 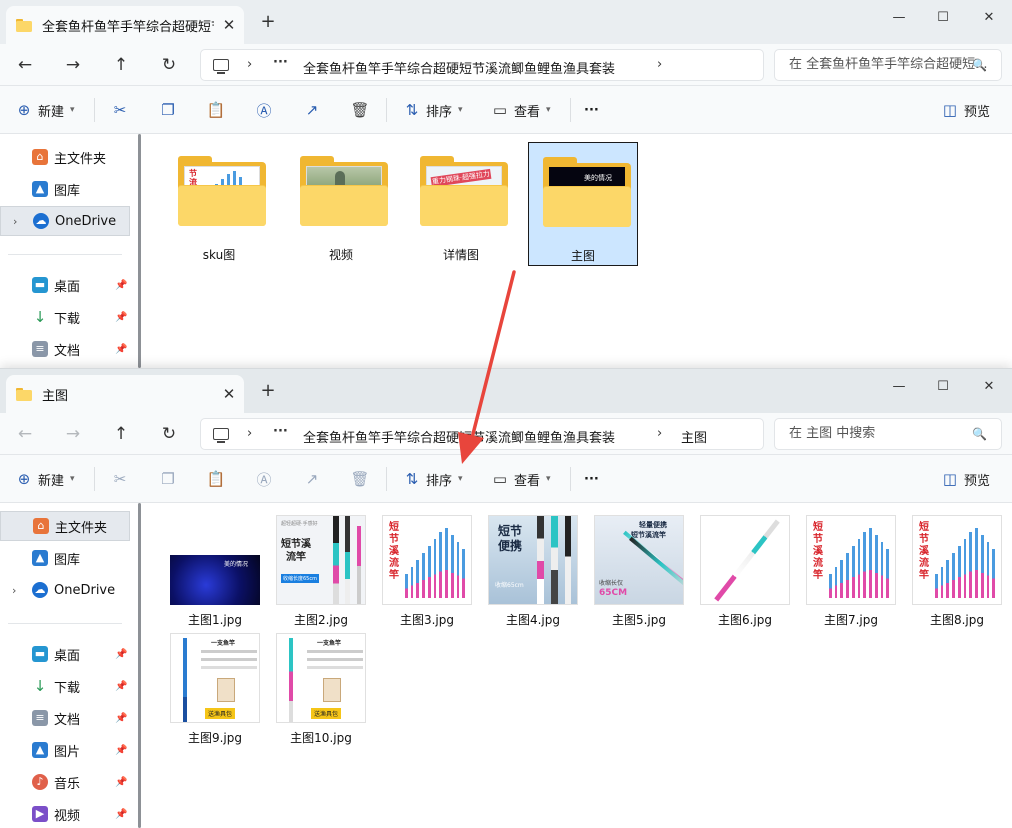 What do you see at coordinates (694, 436) in the screenshot?
I see `breadcrumb-item-current: 主图` at bounding box center [694, 436].